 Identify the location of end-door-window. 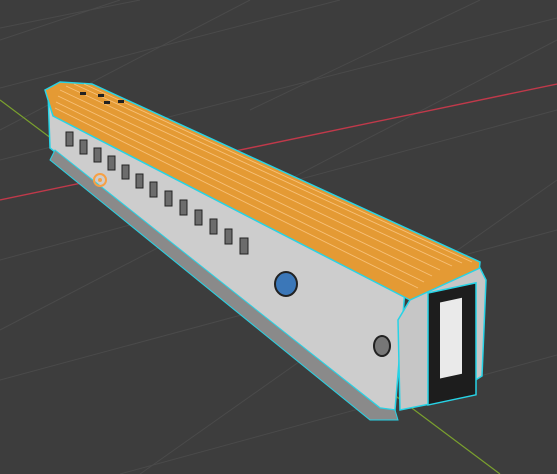
(451, 338).